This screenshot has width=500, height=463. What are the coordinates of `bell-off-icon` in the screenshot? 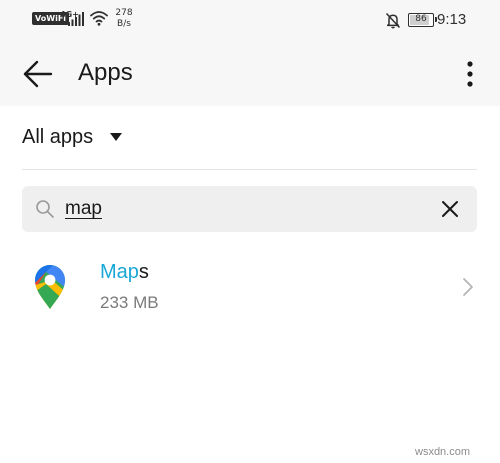 It's located at (393, 20).